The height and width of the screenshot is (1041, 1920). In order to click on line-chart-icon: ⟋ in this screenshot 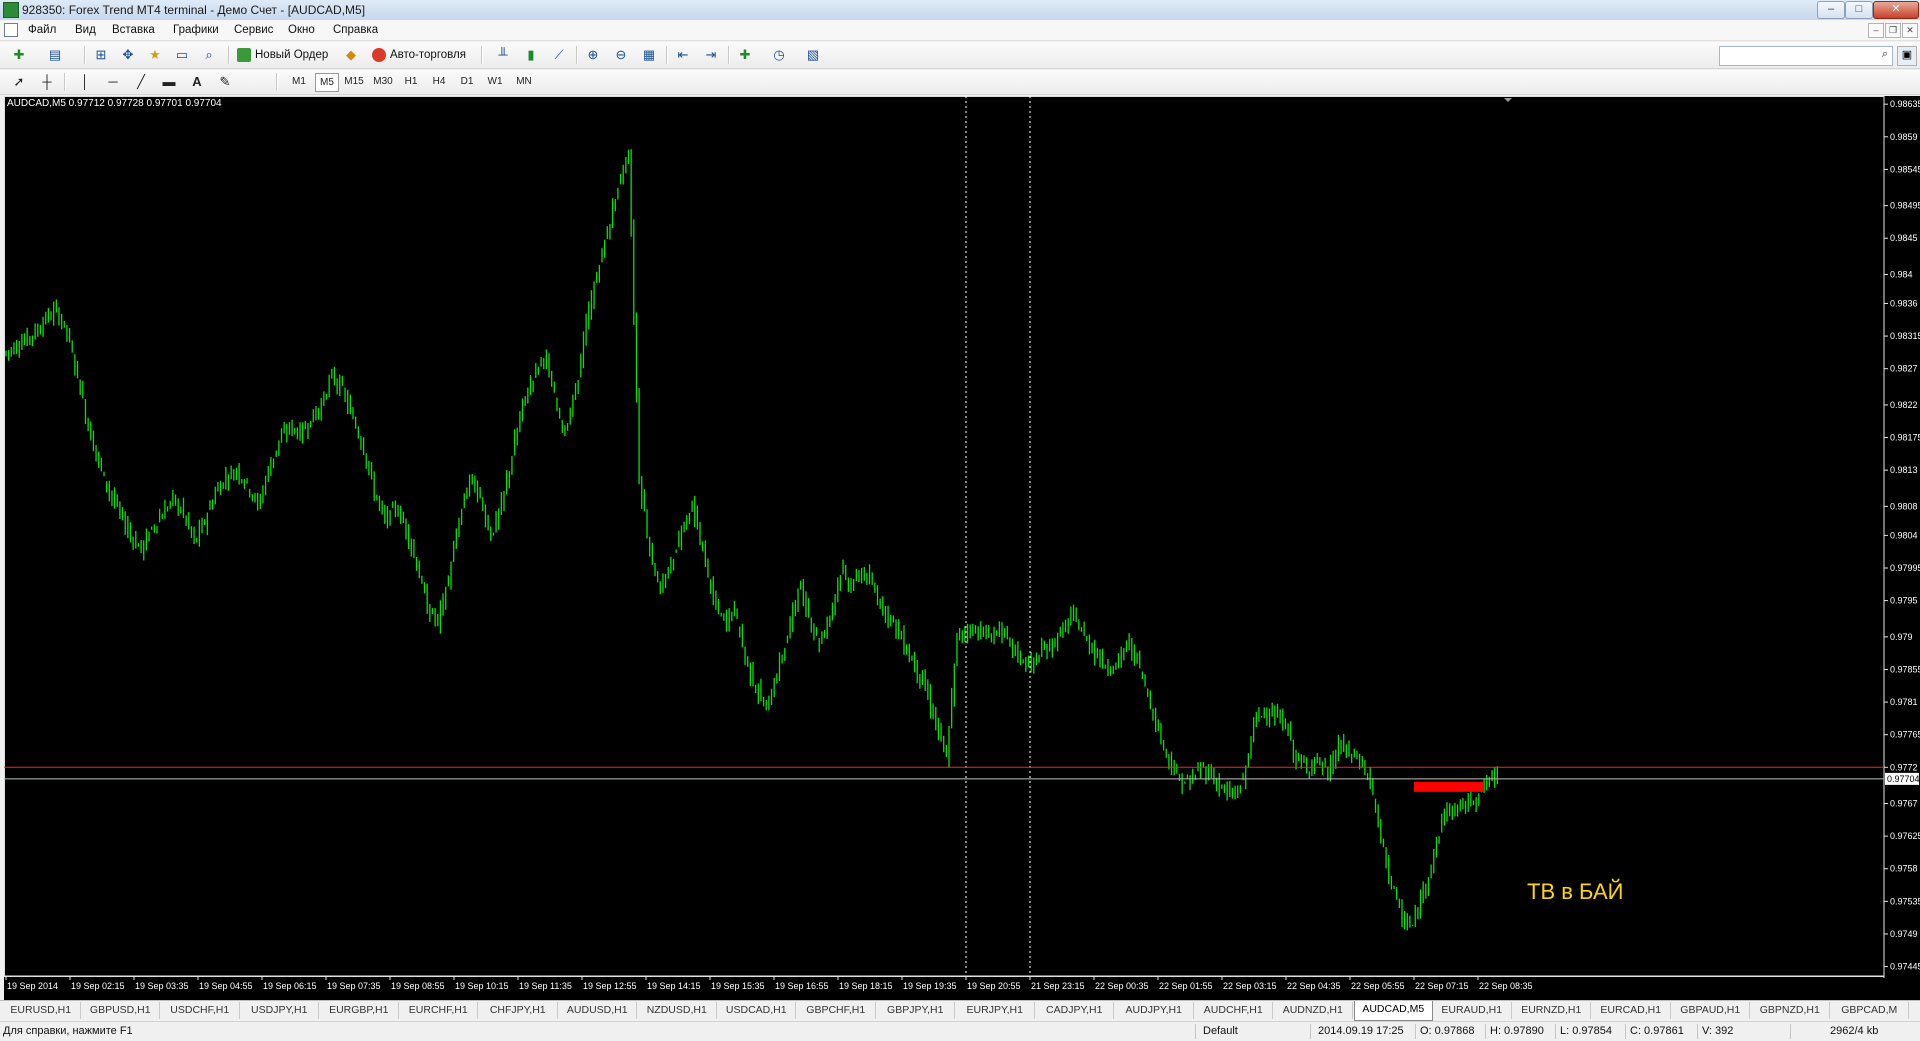, I will do `click(559, 55)`.